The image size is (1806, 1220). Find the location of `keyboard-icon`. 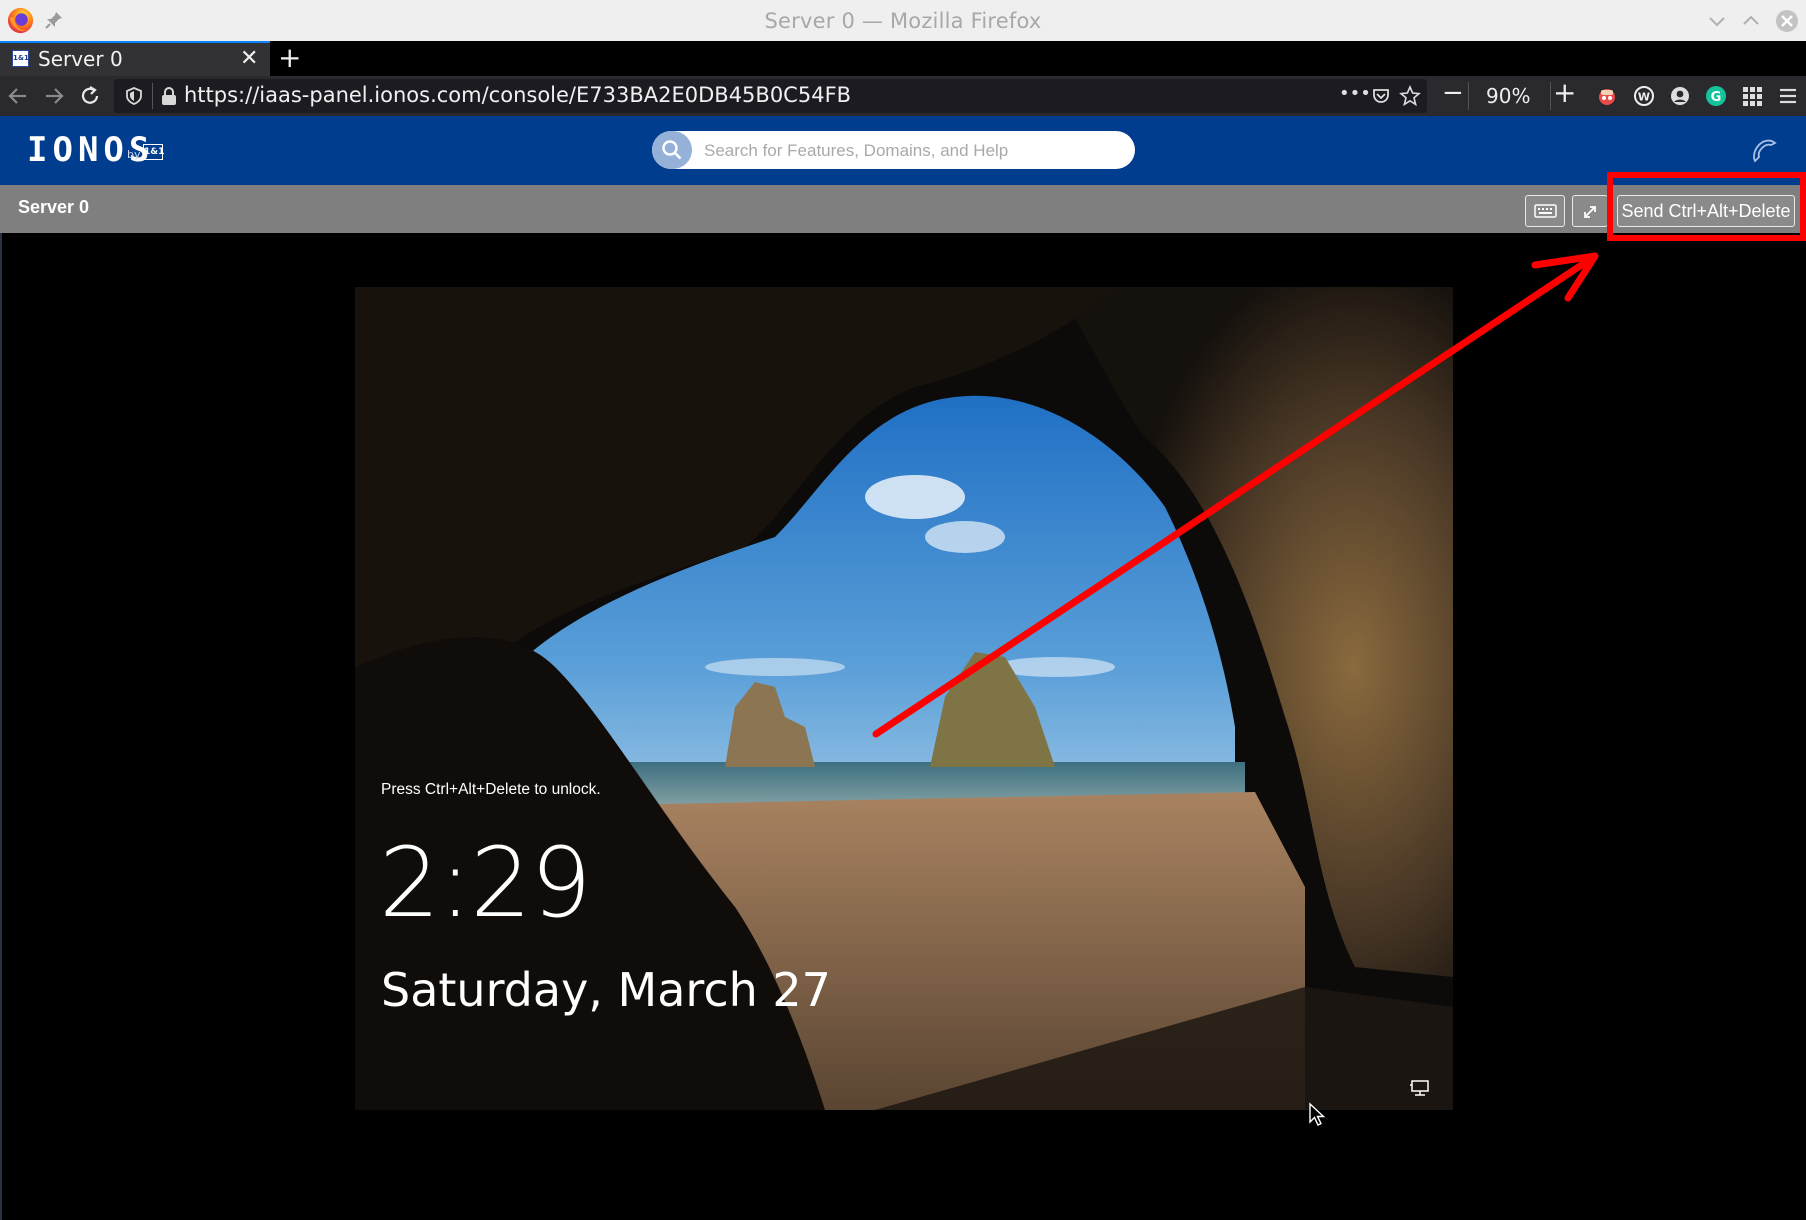

keyboard-icon is located at coordinates (1545, 211).